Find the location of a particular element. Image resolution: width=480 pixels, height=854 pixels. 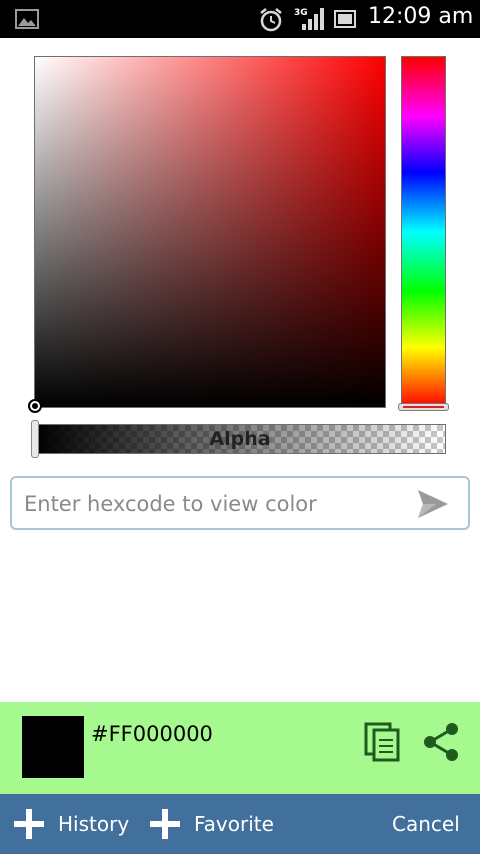

favorite-button: Favorite is located at coordinates (212, 824).